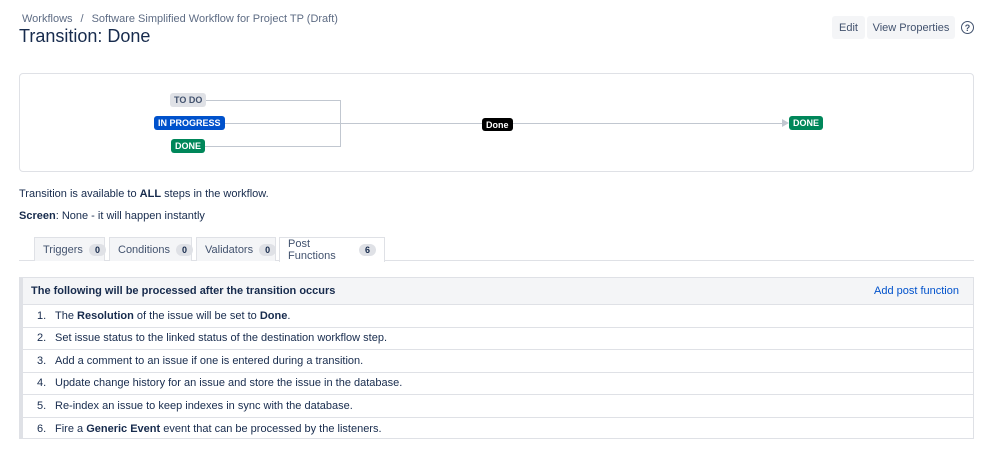 The image size is (998, 467). What do you see at coordinates (70, 249) in the screenshot?
I see `tab-triggers: Triggers 0` at bounding box center [70, 249].